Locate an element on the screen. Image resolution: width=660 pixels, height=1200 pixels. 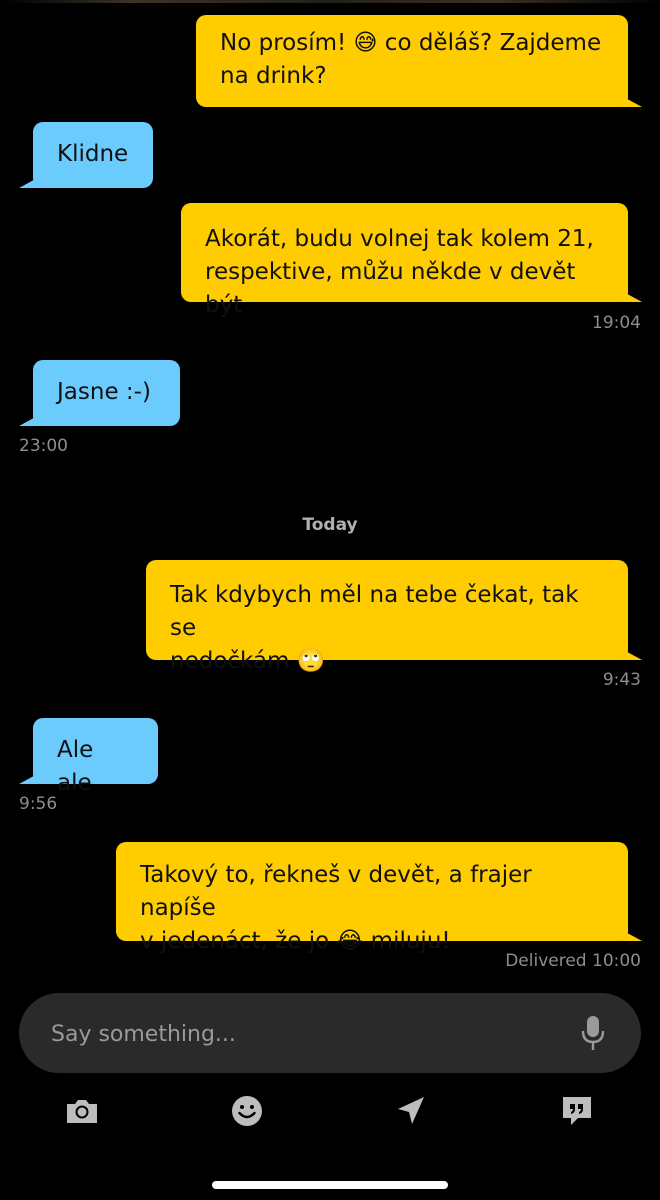
message-timestamp: 23:00 is located at coordinates (43, 446).